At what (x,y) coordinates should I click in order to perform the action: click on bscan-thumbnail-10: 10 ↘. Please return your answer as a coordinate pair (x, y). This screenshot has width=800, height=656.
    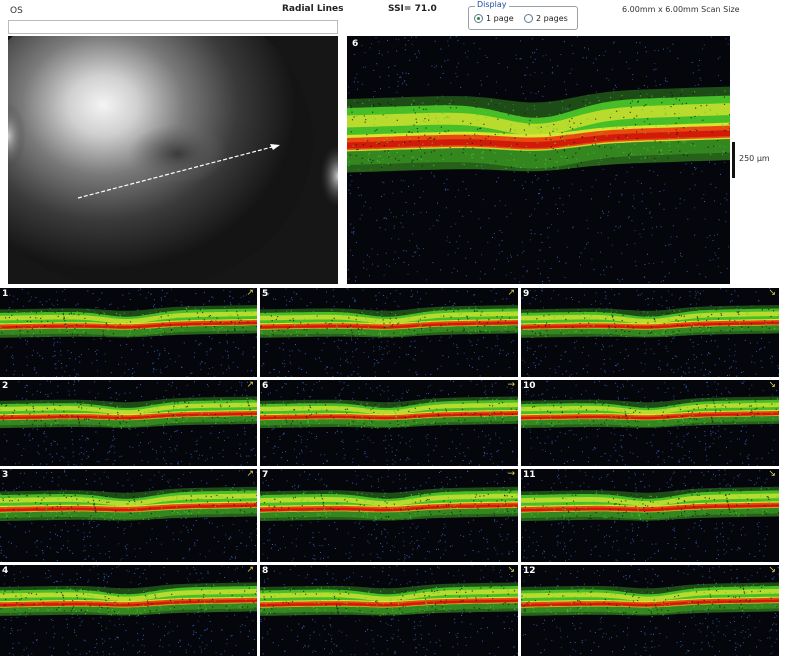
    Looking at the image, I should click on (650, 423).